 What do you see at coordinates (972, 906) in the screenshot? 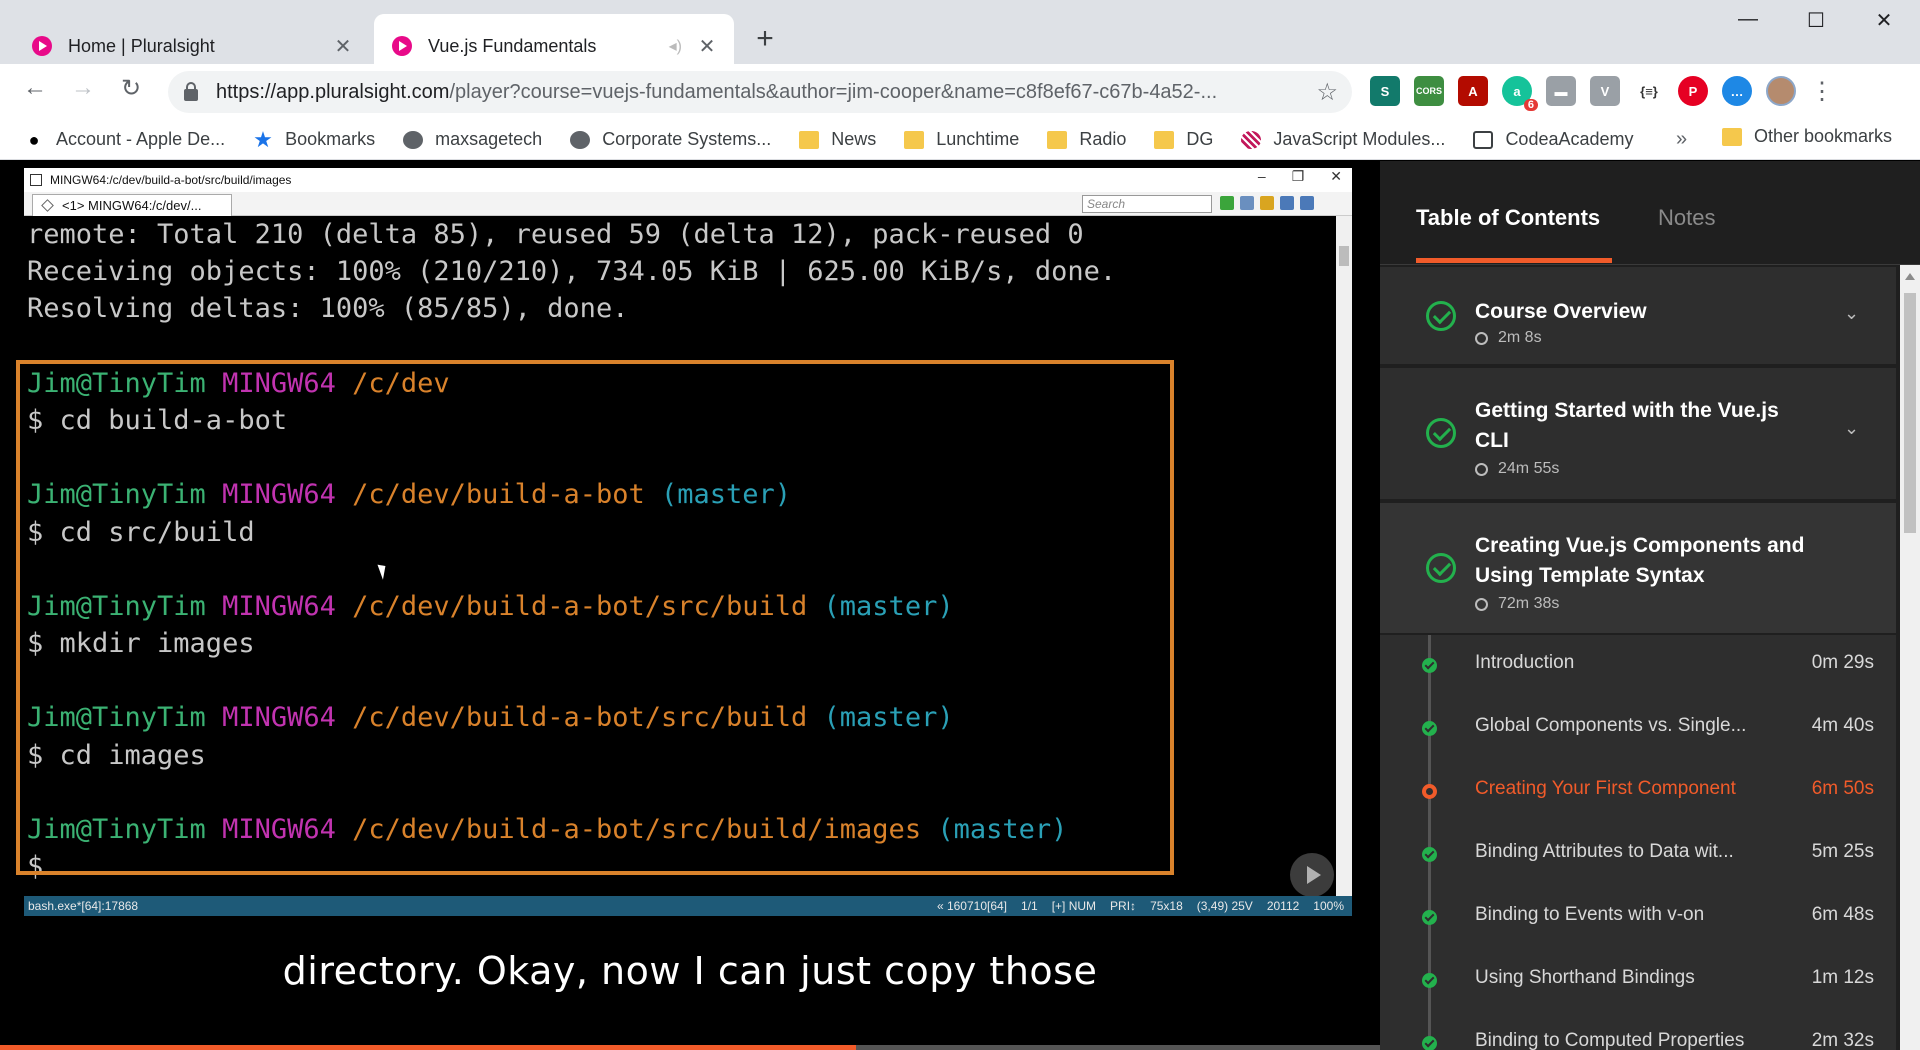
I see `status-field: « 160710[64]` at bounding box center [972, 906].